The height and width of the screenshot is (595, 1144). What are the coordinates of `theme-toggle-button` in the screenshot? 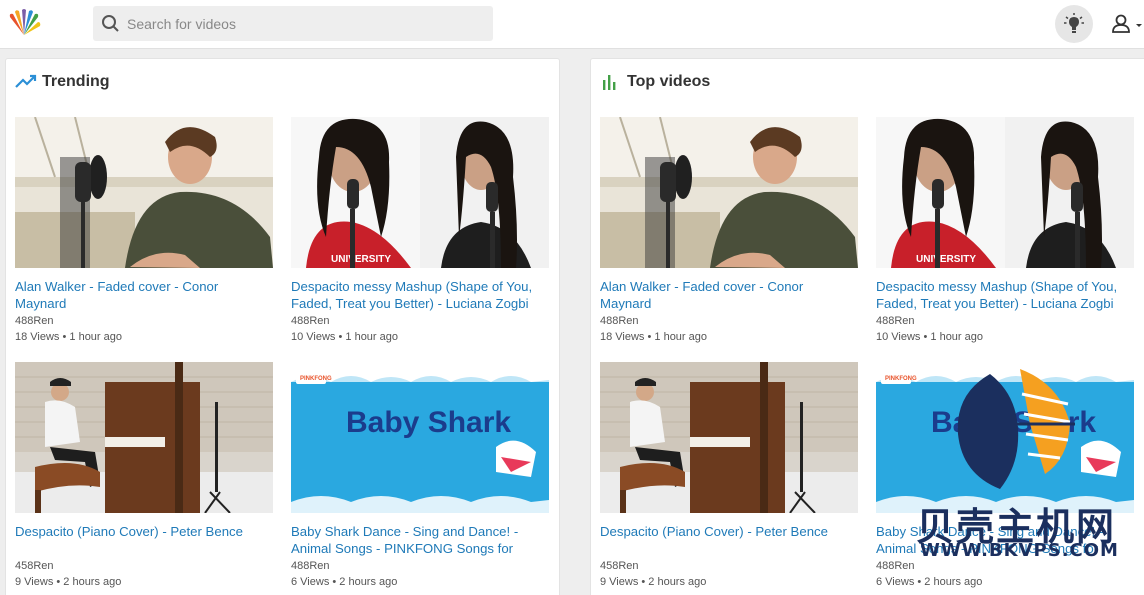 It's located at (1074, 24).